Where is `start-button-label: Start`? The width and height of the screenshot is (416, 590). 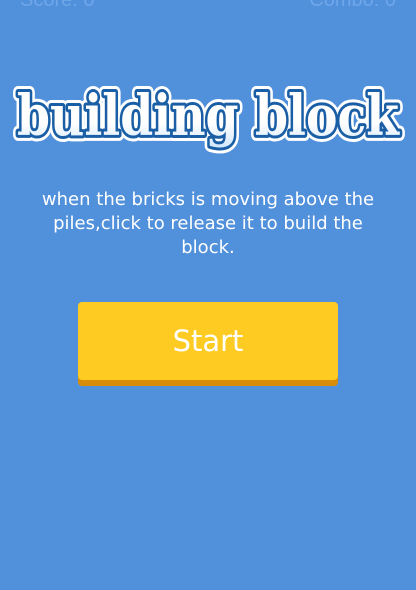 start-button-label: Start is located at coordinates (208, 341).